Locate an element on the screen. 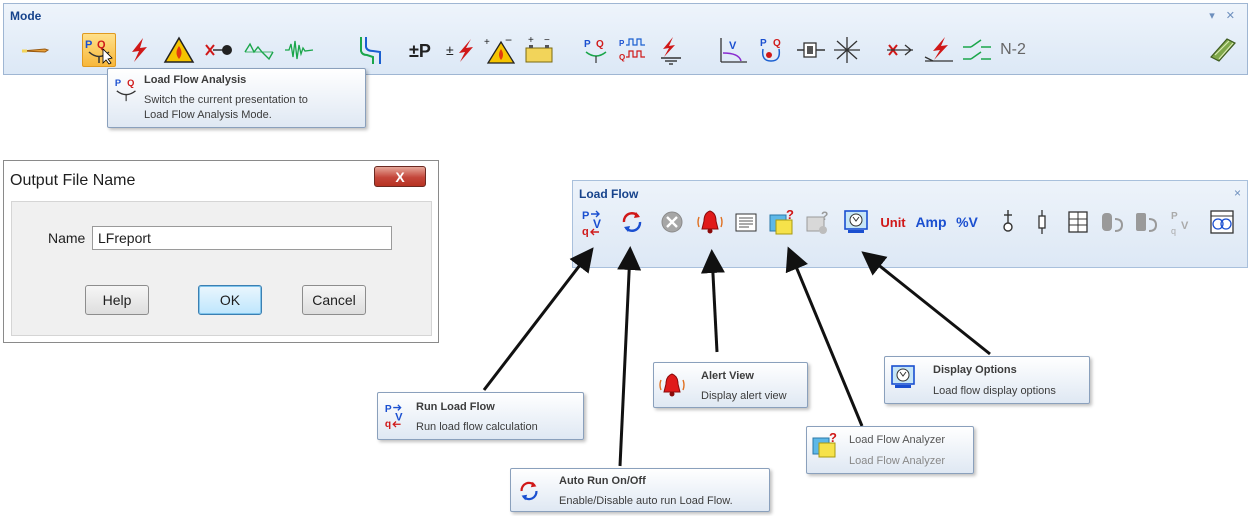 The width and height of the screenshot is (1251, 516). tooltip-description: Enable/Disable auto run Load Flow. is located at coordinates (646, 501).